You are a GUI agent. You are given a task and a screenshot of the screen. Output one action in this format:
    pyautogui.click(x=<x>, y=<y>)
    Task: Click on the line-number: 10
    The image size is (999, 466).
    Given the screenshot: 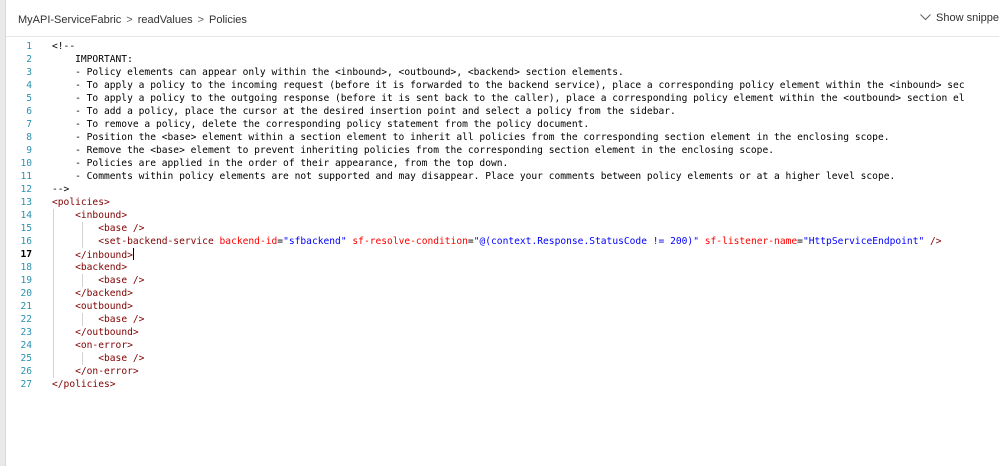 What is the action you would take?
    pyautogui.click(x=26, y=163)
    